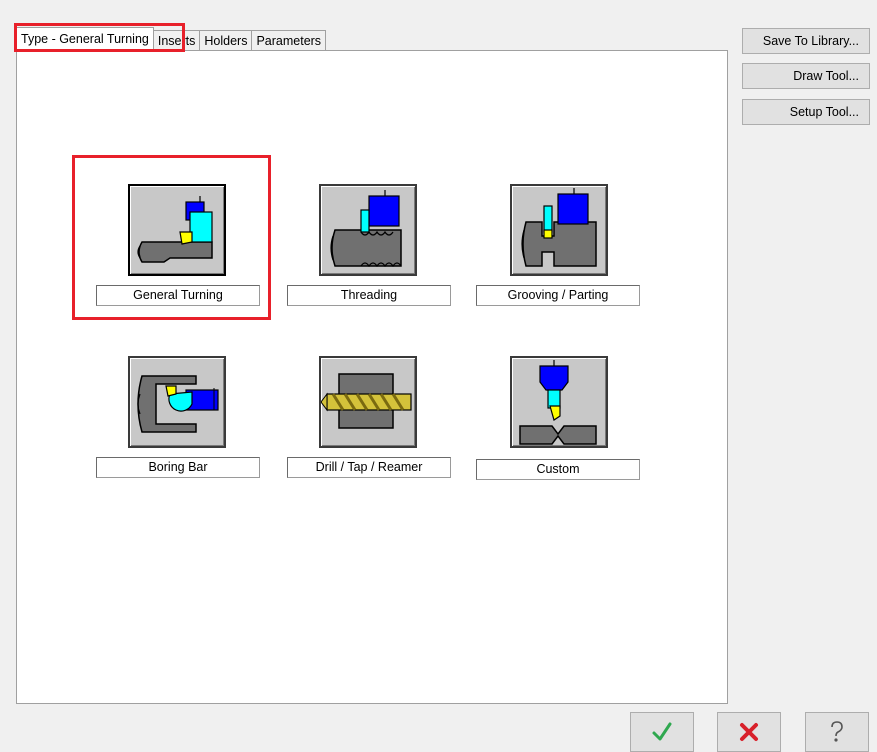 Image resolution: width=877 pixels, height=752 pixels. What do you see at coordinates (559, 230) in the screenshot?
I see `grooving-parting-icon` at bounding box center [559, 230].